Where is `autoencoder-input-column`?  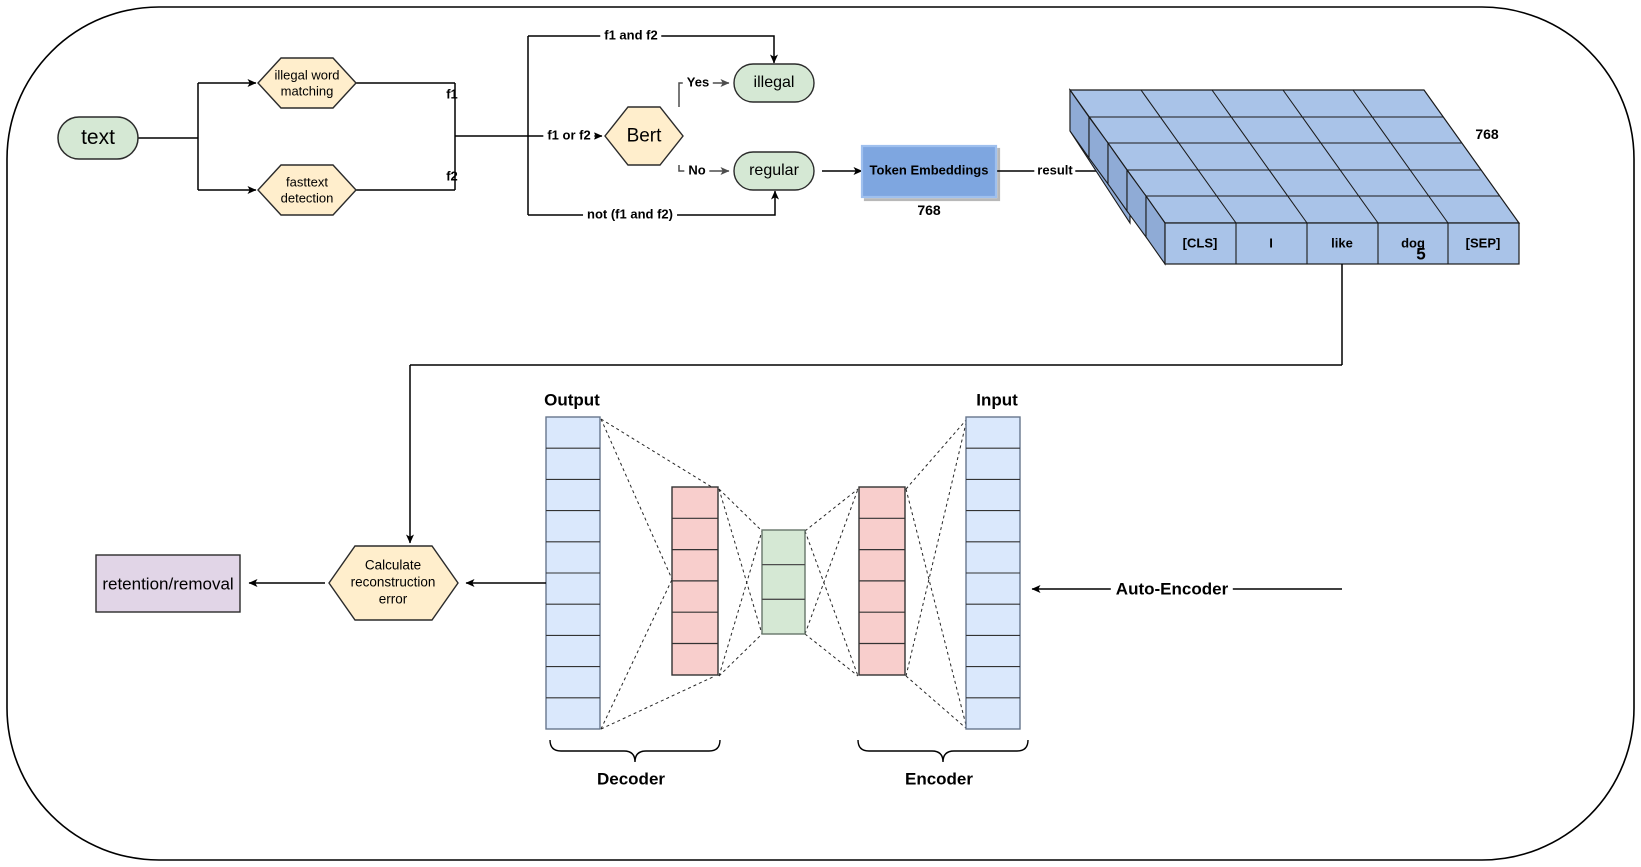 autoencoder-input-column is located at coordinates (993, 573).